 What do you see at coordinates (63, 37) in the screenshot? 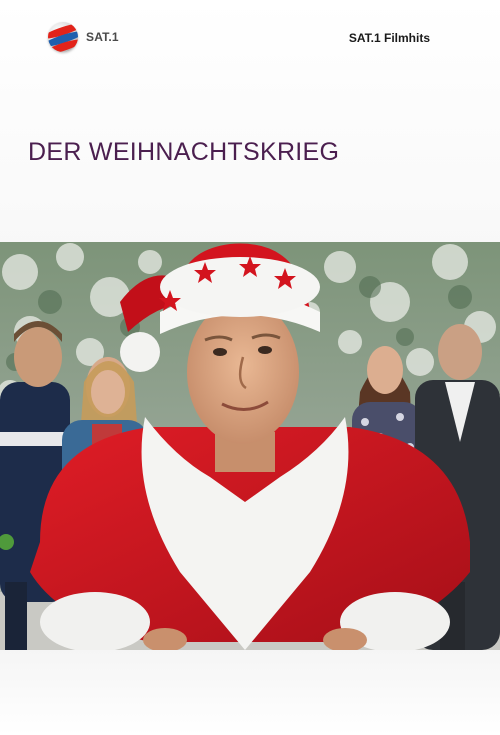
I see `sat1-ball-icon` at bounding box center [63, 37].